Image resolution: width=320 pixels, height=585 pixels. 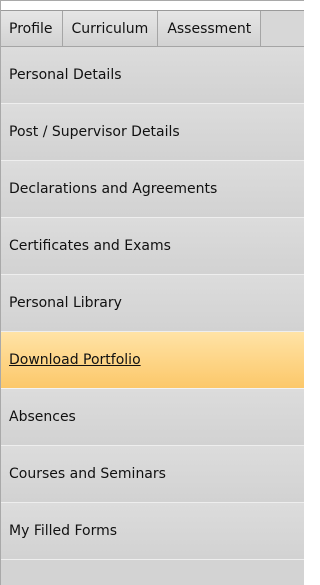 I want to click on menu-item-courses-seminars: Courses and Seminars, so click(x=152, y=474).